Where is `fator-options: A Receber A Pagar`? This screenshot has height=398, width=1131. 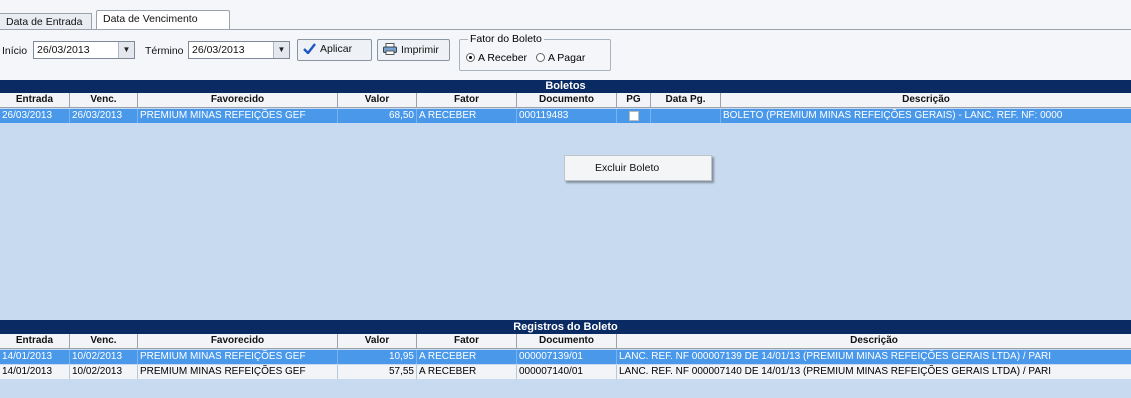 fator-options: A Receber A Pagar is located at coordinates (525, 58).